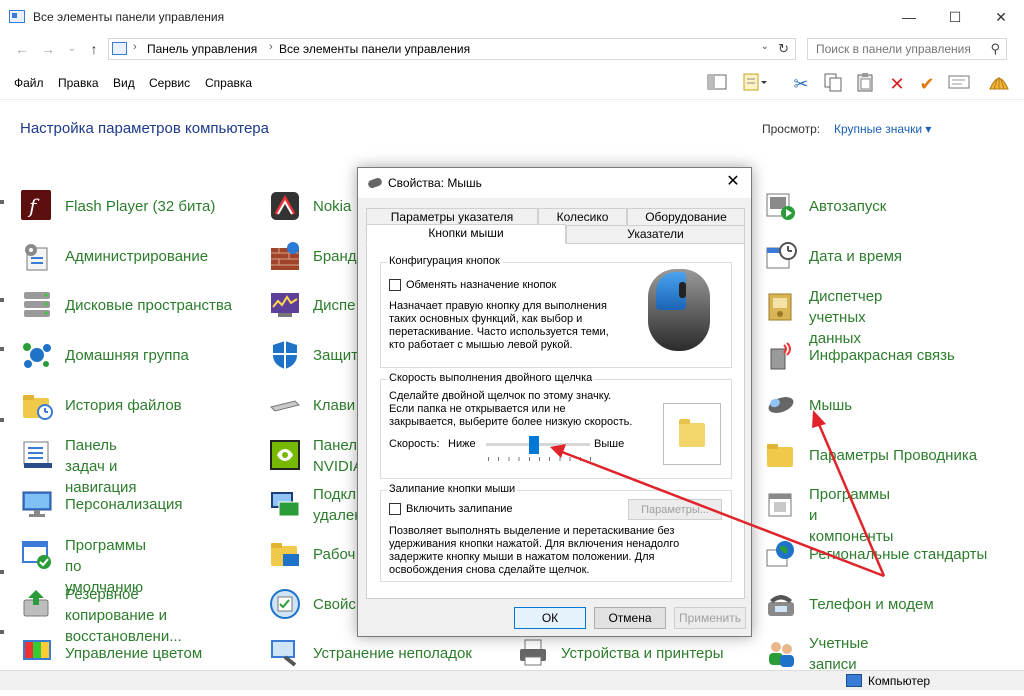 The height and width of the screenshot is (696, 1024). I want to click on printer-icon, so click(533, 653).